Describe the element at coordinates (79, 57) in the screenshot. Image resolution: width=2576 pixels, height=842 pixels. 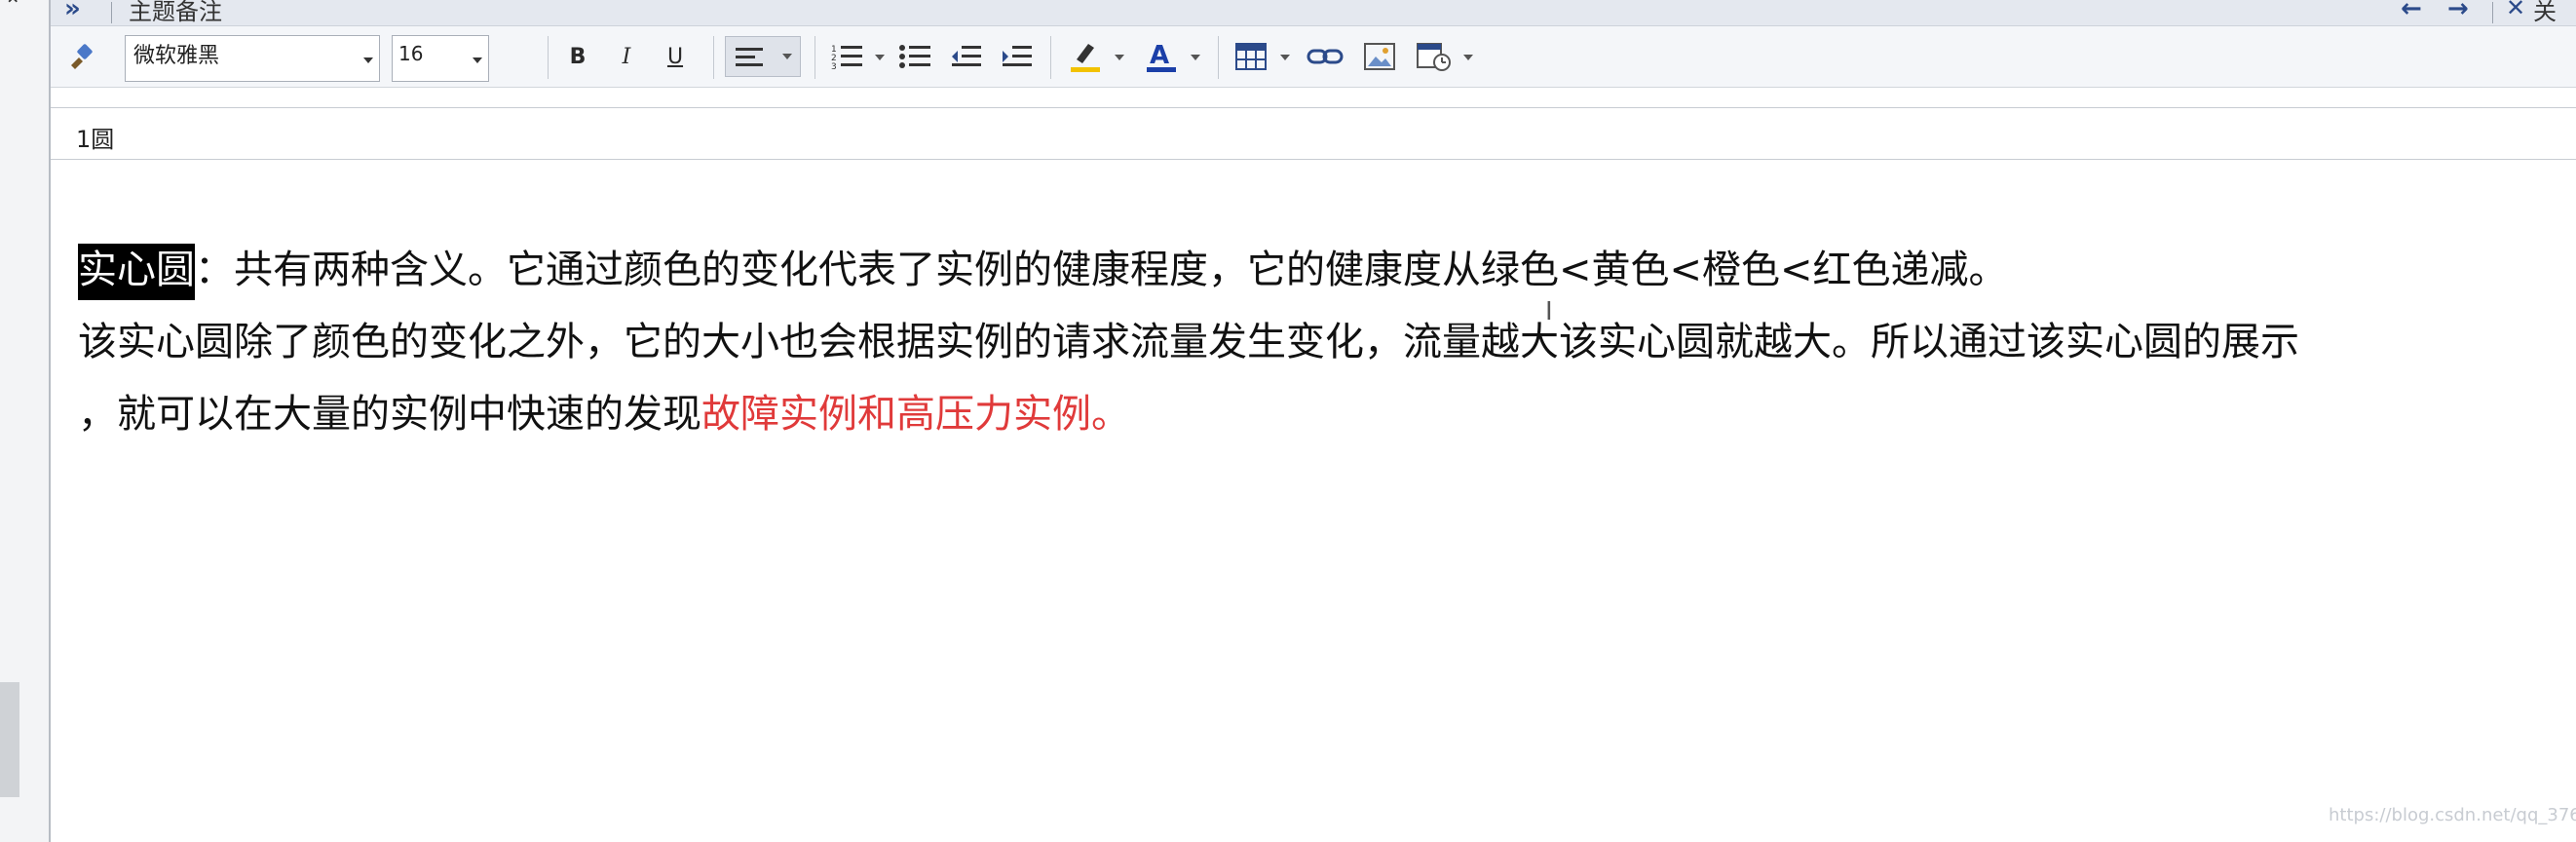
I see `format-painter-icon` at that location.